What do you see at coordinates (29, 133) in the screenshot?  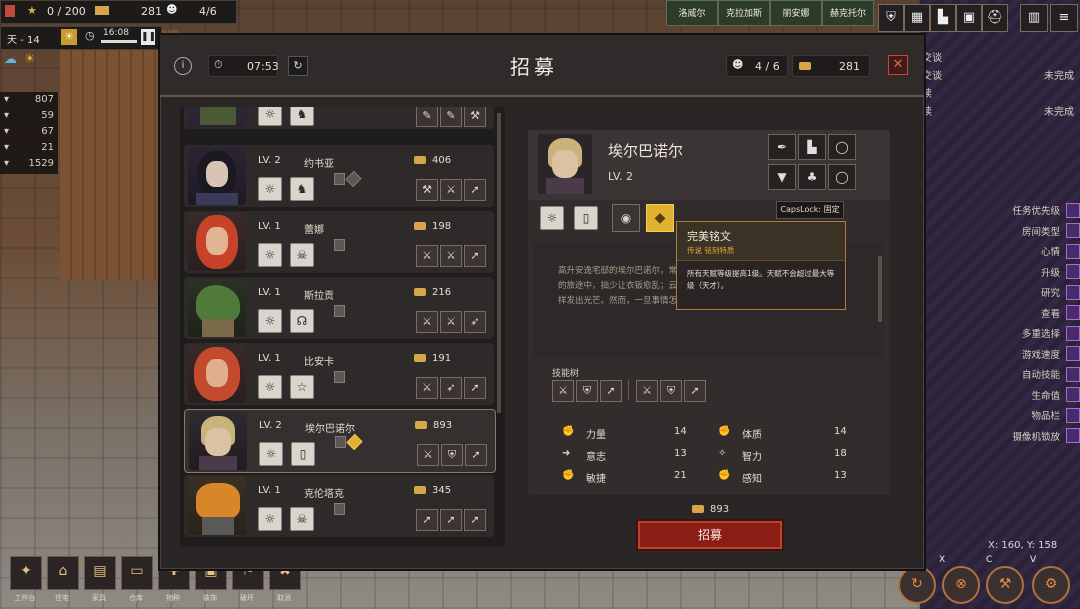 I see `stock-panel: ▾ 807 ▾ 59 ▾ 67 ▾ 21 ▾ 1529` at bounding box center [29, 133].